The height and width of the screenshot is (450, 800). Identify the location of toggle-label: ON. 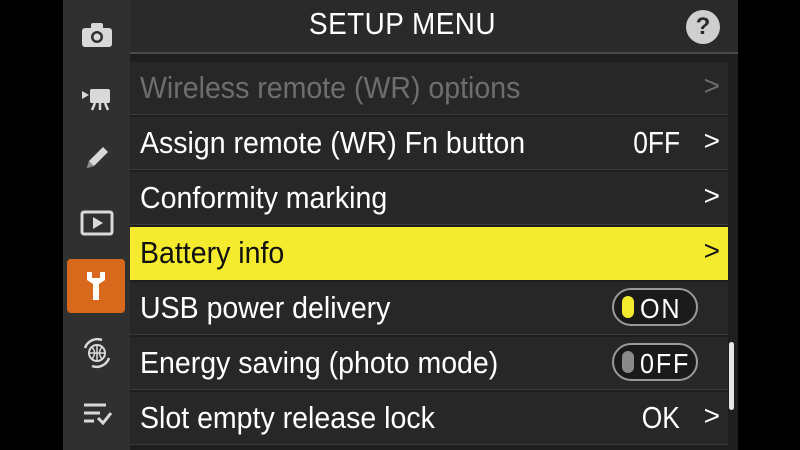
(661, 308).